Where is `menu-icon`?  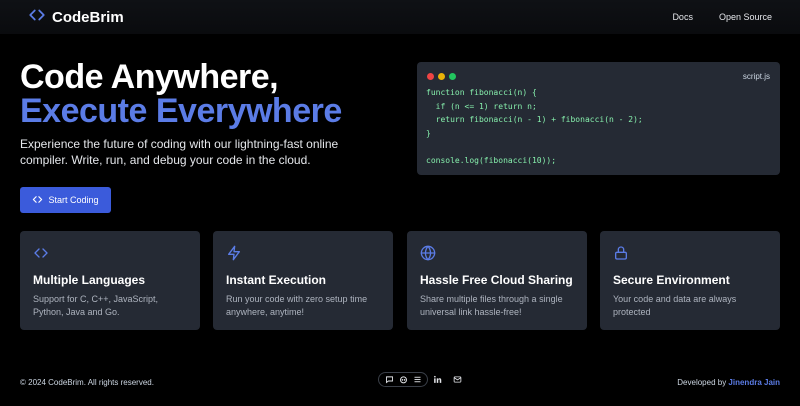
menu-icon is located at coordinates (417, 380).